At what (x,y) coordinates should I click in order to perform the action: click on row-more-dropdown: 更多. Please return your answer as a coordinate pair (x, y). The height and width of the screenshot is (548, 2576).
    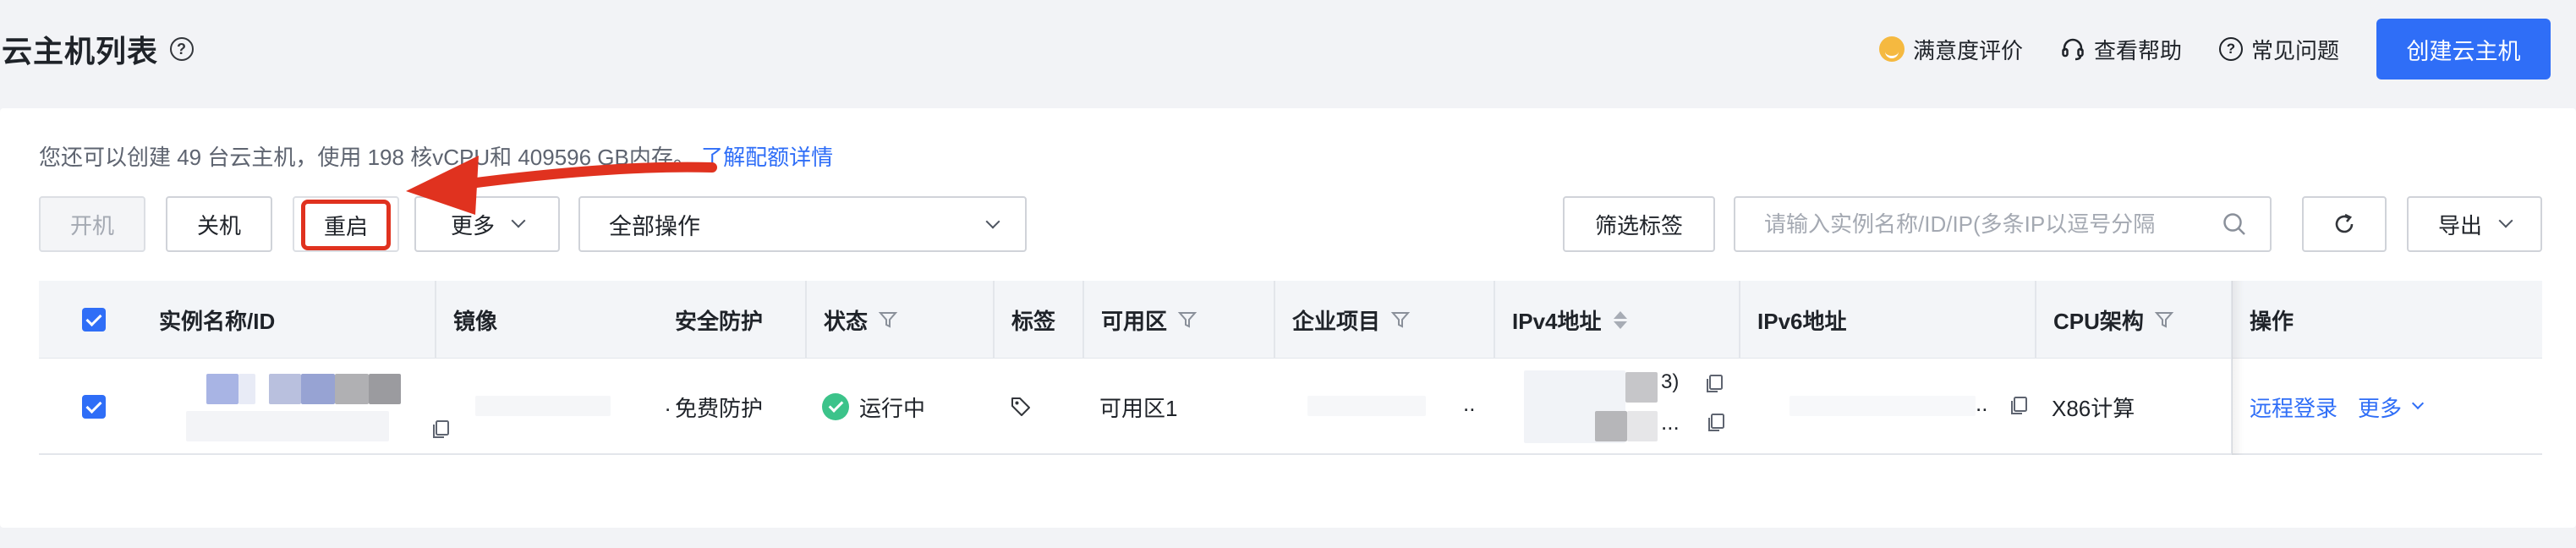
    Looking at the image, I should click on (2391, 408).